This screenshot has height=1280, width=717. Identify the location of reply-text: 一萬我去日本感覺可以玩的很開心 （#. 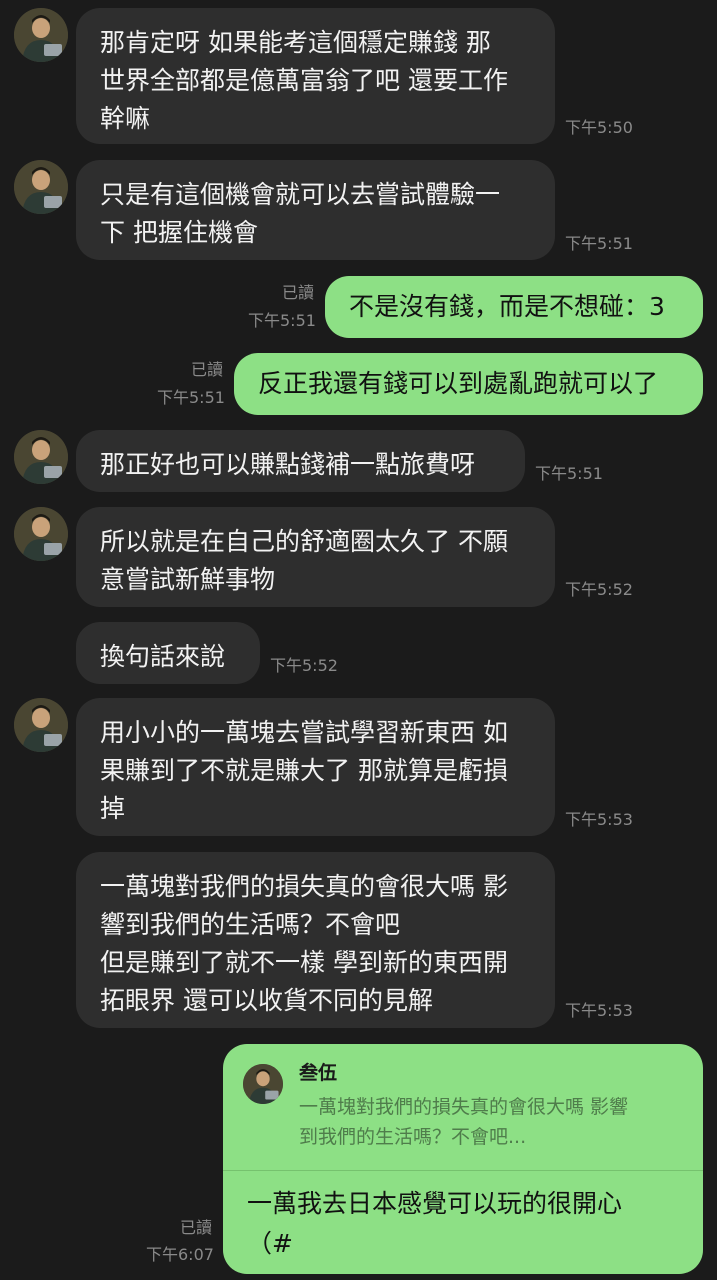
(434, 1224).